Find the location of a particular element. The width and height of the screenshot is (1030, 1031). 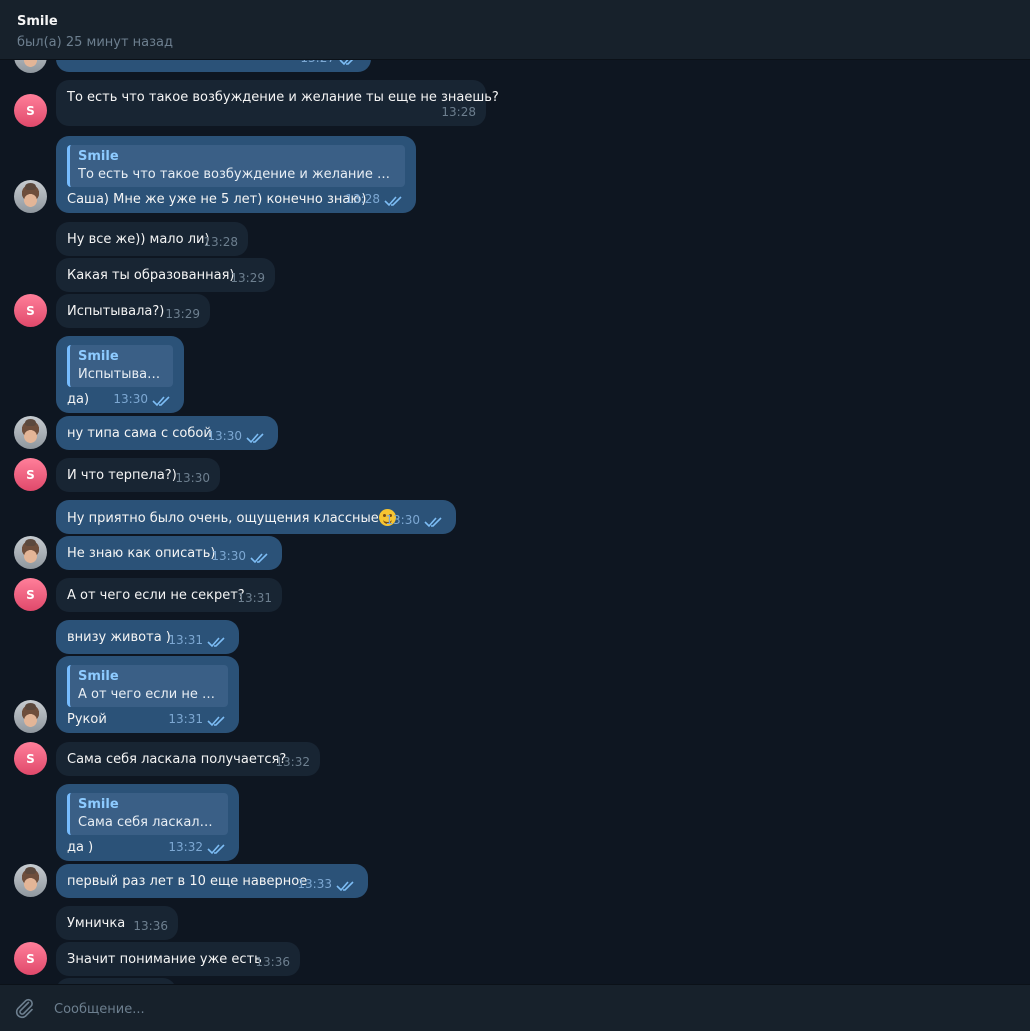

chat-title: Smile is located at coordinates (37, 21).